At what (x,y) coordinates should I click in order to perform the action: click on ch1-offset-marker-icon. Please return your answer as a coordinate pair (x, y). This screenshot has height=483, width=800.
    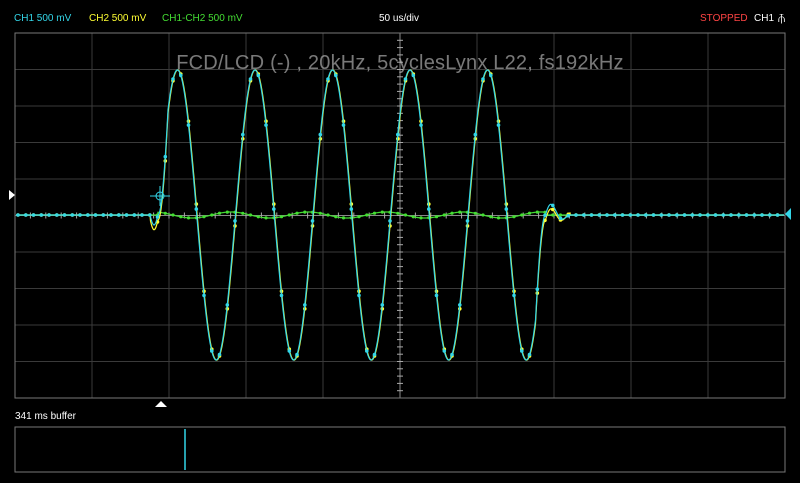
    Looking at the image, I should click on (788, 214).